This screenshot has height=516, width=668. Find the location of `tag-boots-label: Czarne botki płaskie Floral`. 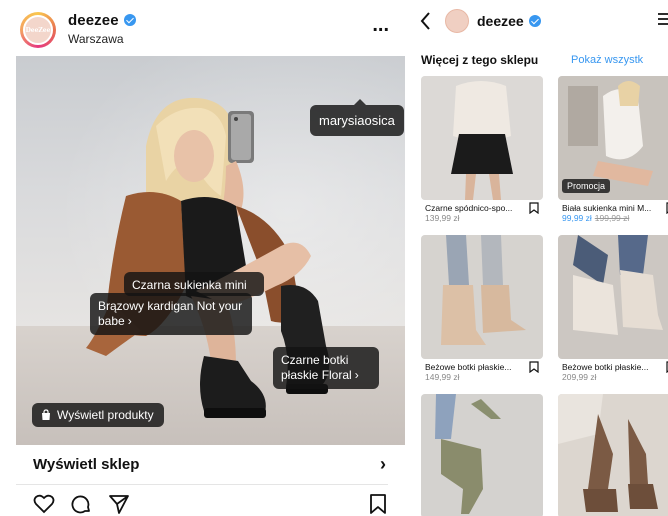

tag-boots-label: Czarne botki płaskie Floral is located at coordinates (316, 367).